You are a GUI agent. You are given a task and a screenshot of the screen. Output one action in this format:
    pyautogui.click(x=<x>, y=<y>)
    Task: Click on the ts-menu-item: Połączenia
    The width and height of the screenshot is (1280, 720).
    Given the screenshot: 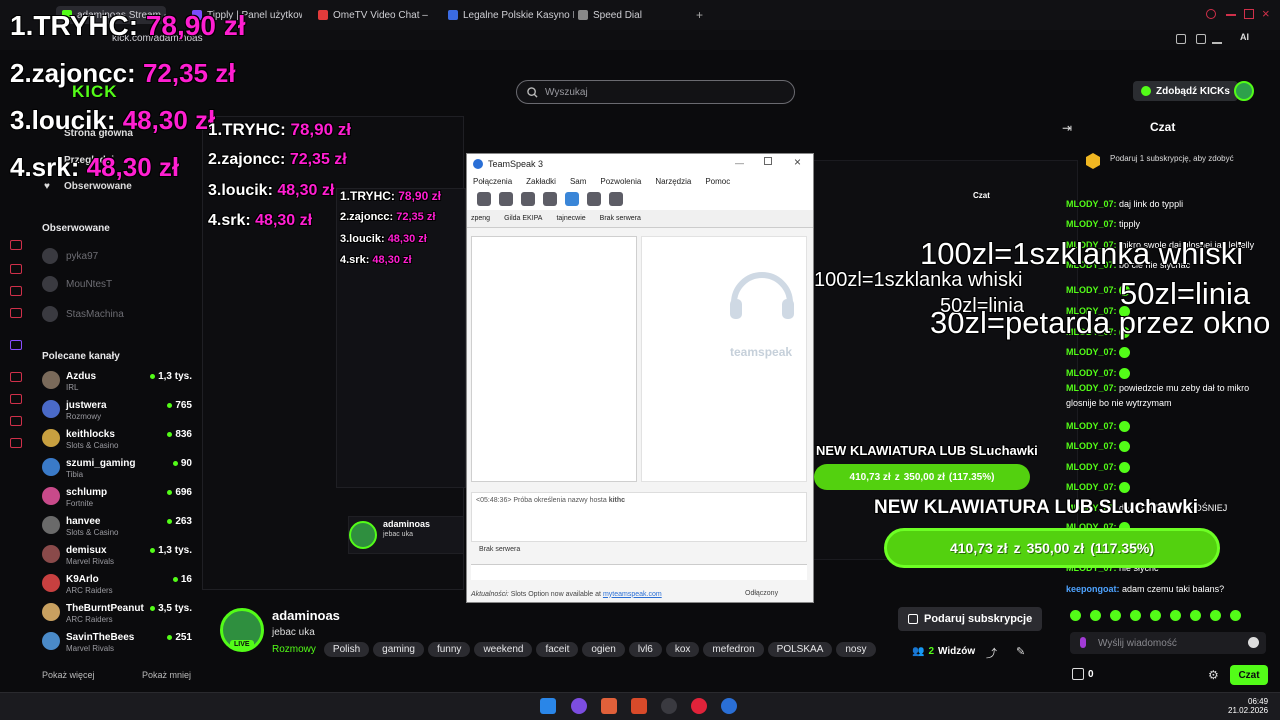 What is the action you would take?
    pyautogui.click(x=492, y=181)
    